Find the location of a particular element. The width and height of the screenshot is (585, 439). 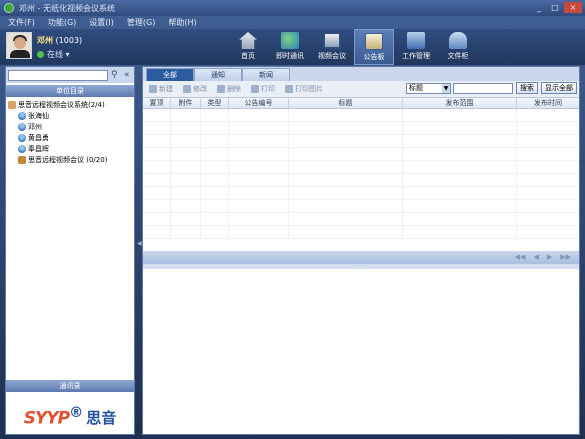

search-button: 搜索 is located at coordinates (527, 88).